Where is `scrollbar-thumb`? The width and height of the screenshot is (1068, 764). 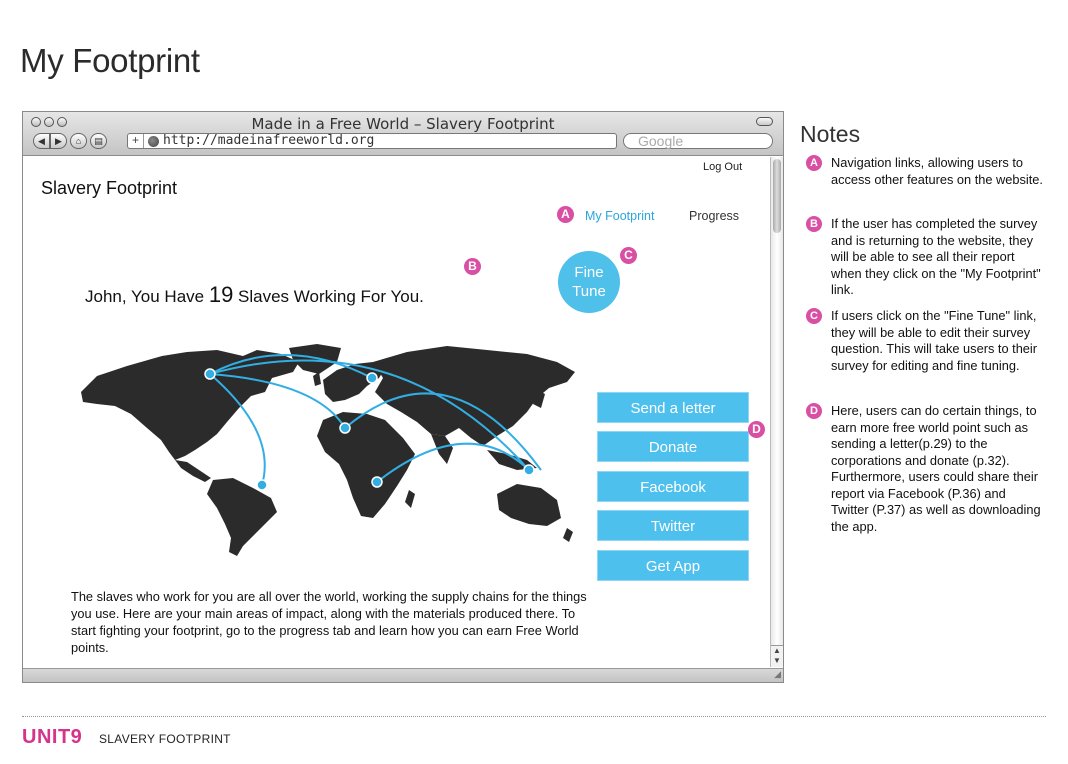
scrollbar-thumb is located at coordinates (777, 196).